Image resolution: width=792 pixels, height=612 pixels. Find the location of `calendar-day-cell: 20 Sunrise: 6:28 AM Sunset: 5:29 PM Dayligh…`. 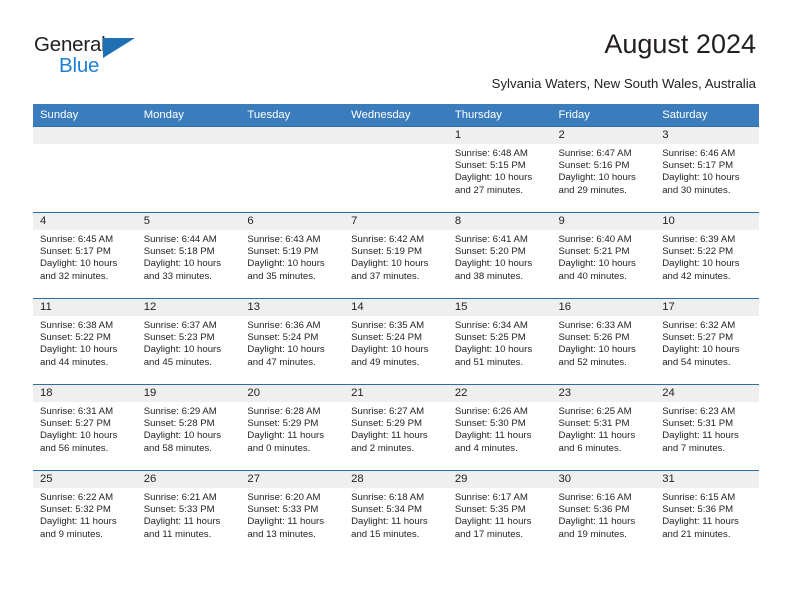

calendar-day-cell: 20 Sunrise: 6:28 AM Sunset: 5:29 PM Dayligh… is located at coordinates (292, 427).